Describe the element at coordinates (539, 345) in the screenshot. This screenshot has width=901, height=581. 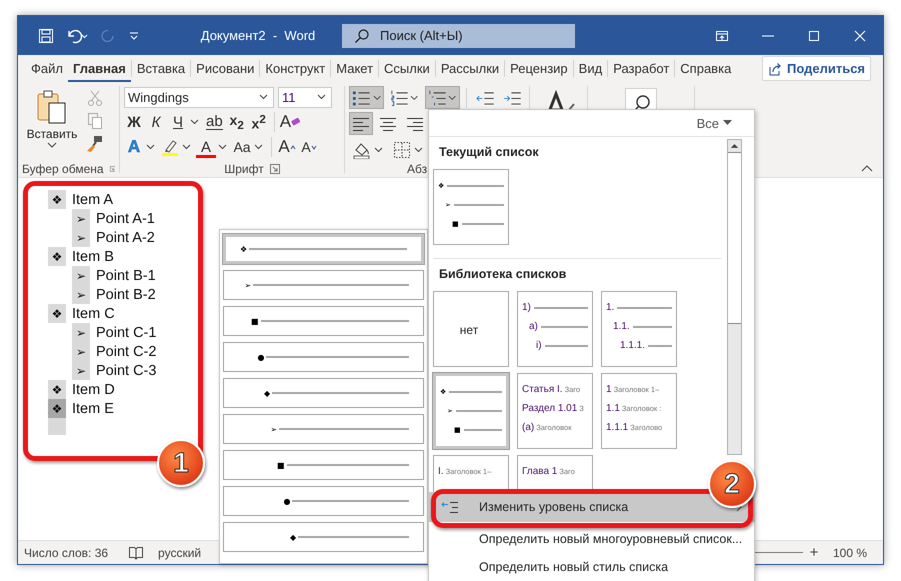
I see `level-prefix: i)` at that location.